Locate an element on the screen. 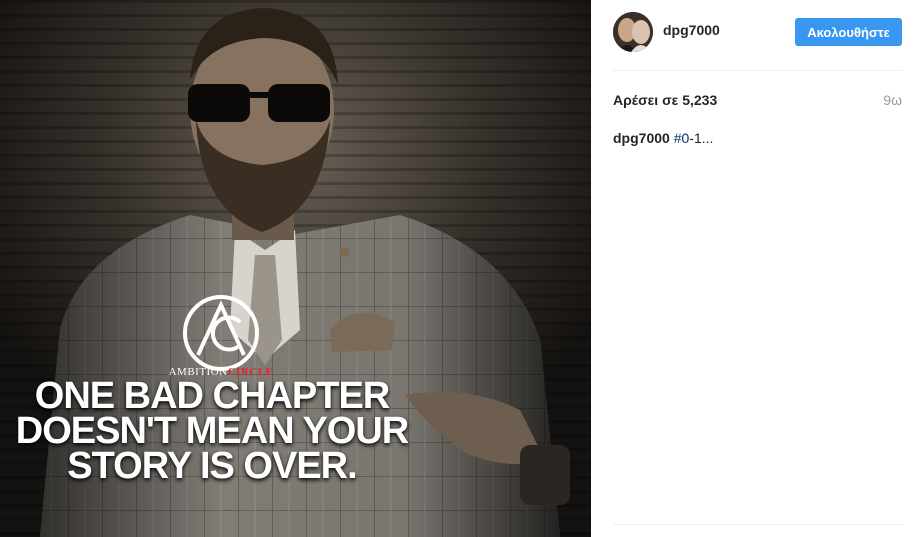 The width and height of the screenshot is (920, 537). footer-divider is located at coordinates (757, 524).